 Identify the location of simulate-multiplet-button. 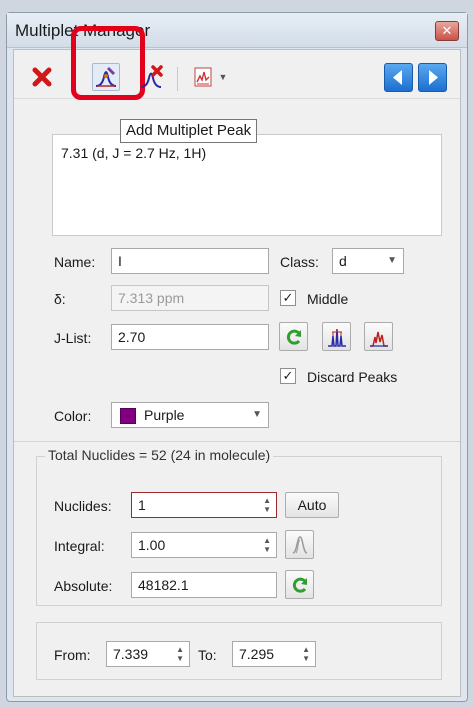
(378, 336).